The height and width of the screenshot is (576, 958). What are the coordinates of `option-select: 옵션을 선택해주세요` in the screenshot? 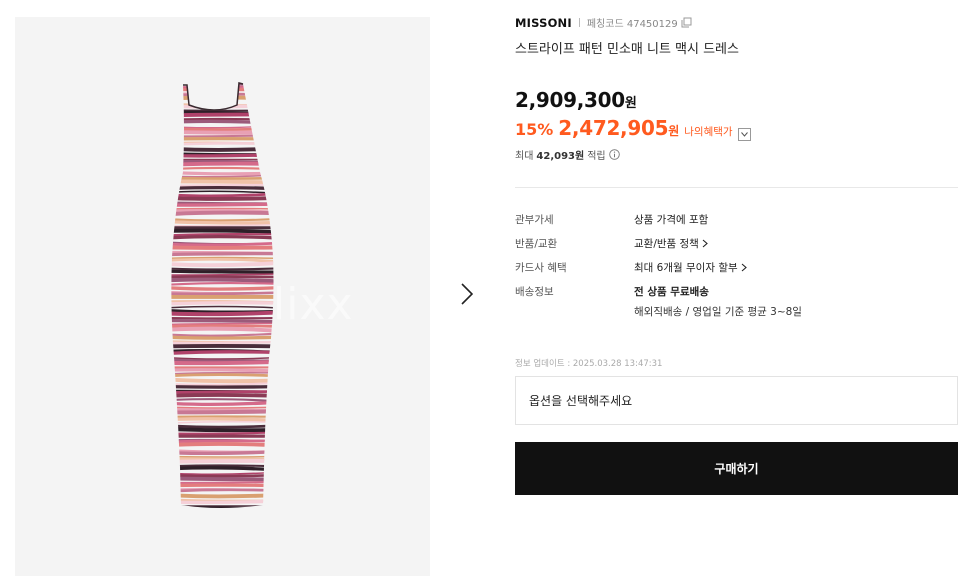 It's located at (736, 400).